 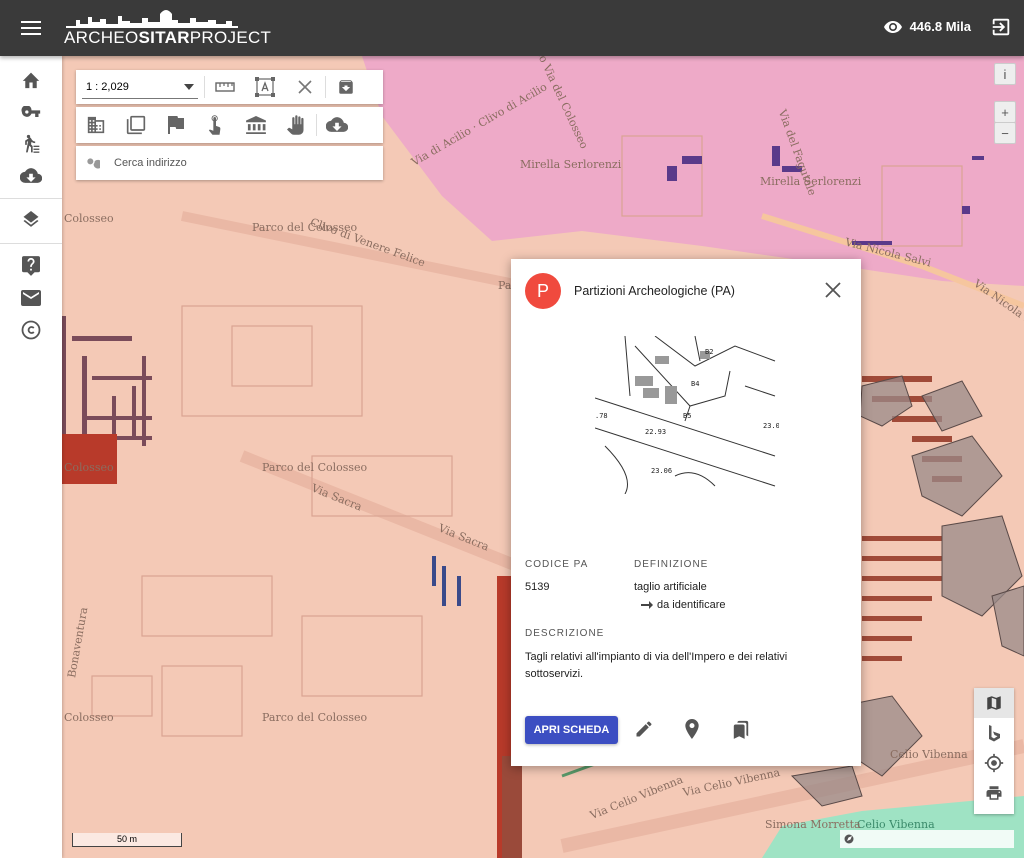 What do you see at coordinates (1005, 112) in the screenshot?
I see `zoom-in-button: +` at bounding box center [1005, 112].